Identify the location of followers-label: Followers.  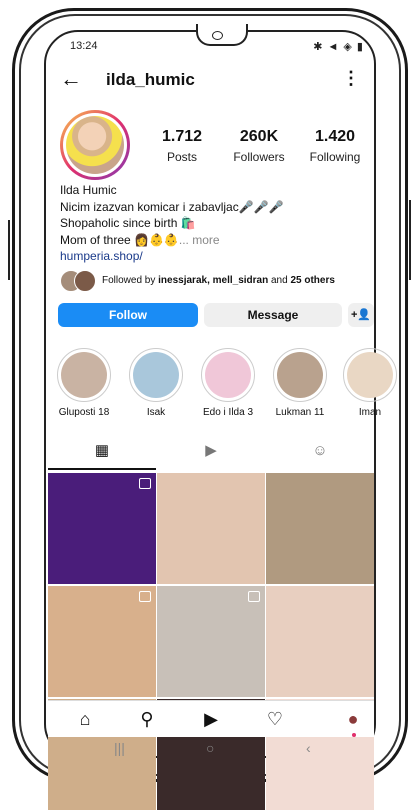
(259, 157).